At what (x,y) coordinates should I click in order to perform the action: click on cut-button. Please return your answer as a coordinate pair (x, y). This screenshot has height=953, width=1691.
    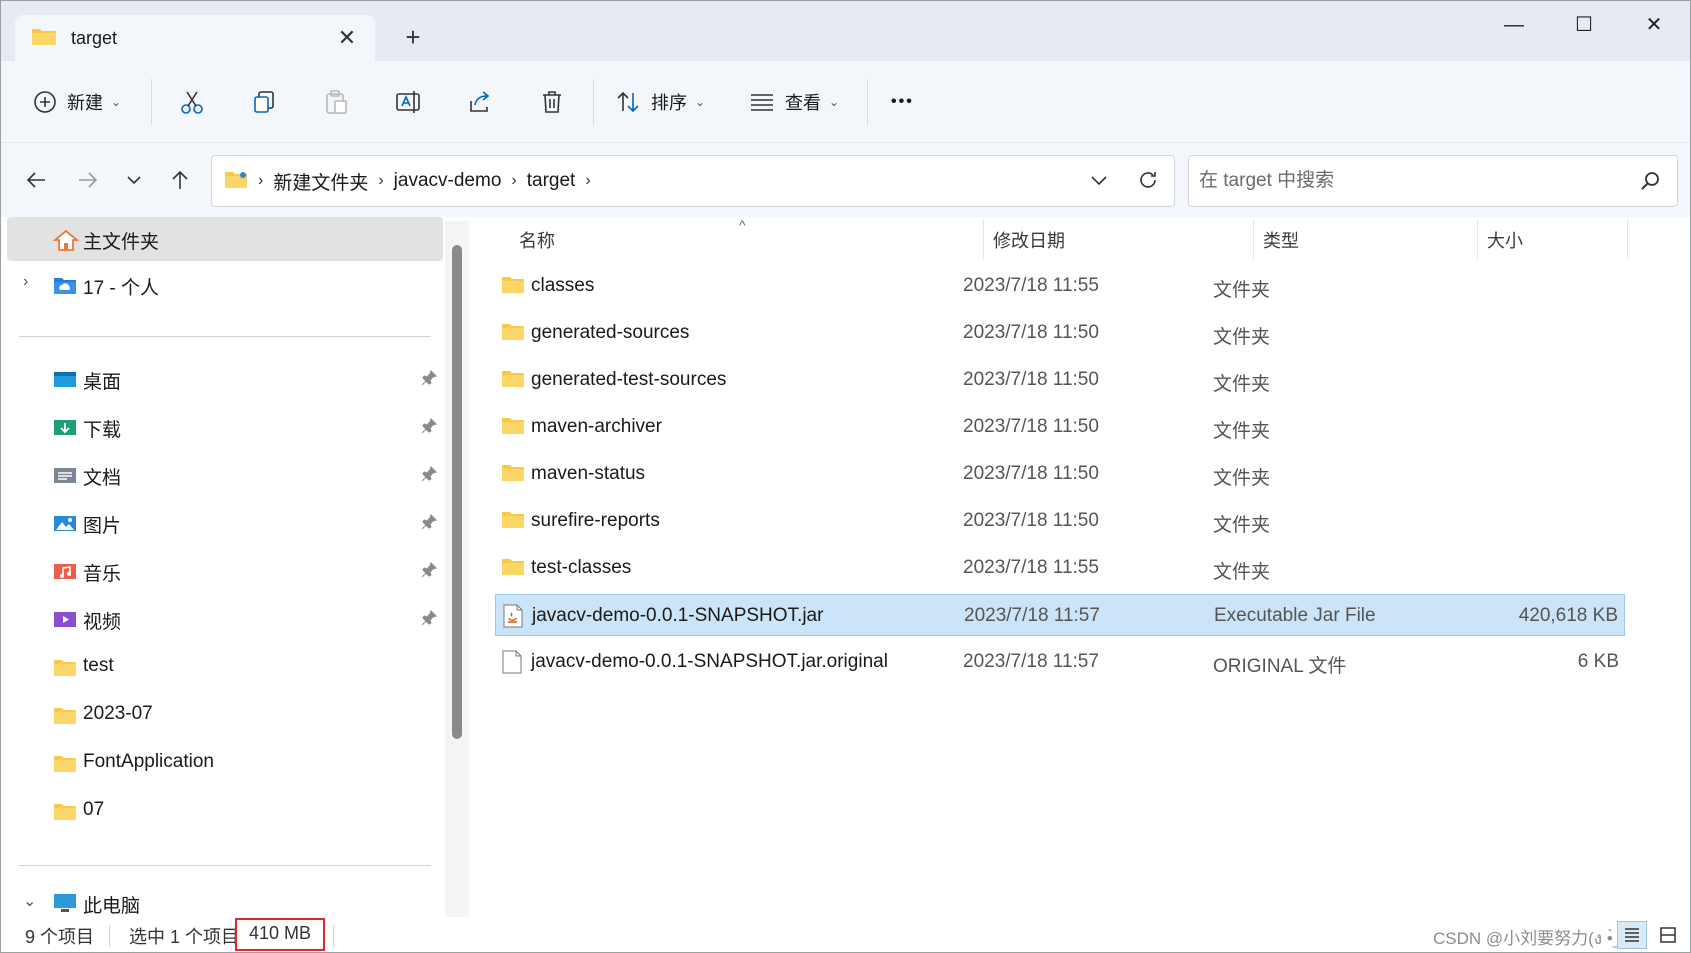
    Looking at the image, I should click on (192, 102).